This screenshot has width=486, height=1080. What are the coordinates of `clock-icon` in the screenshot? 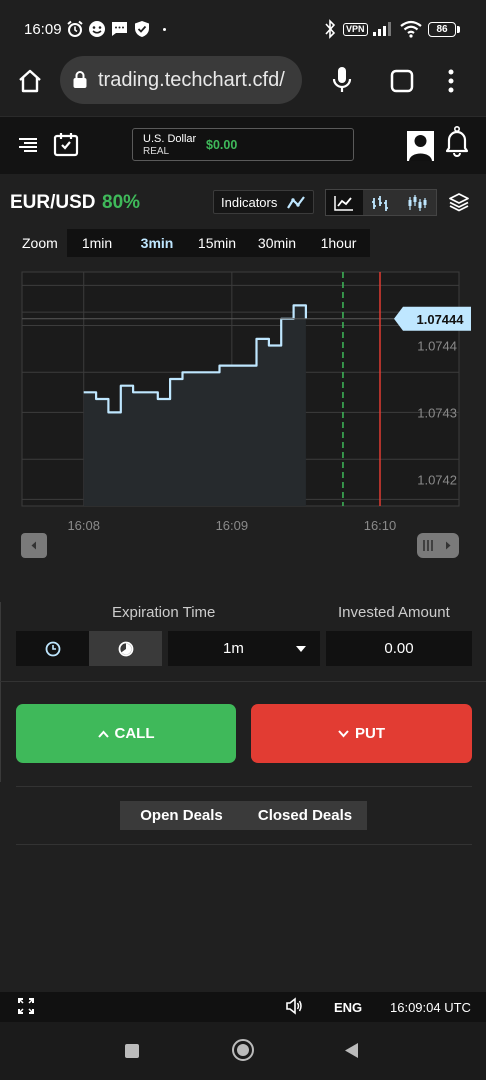 It's located at (52, 648).